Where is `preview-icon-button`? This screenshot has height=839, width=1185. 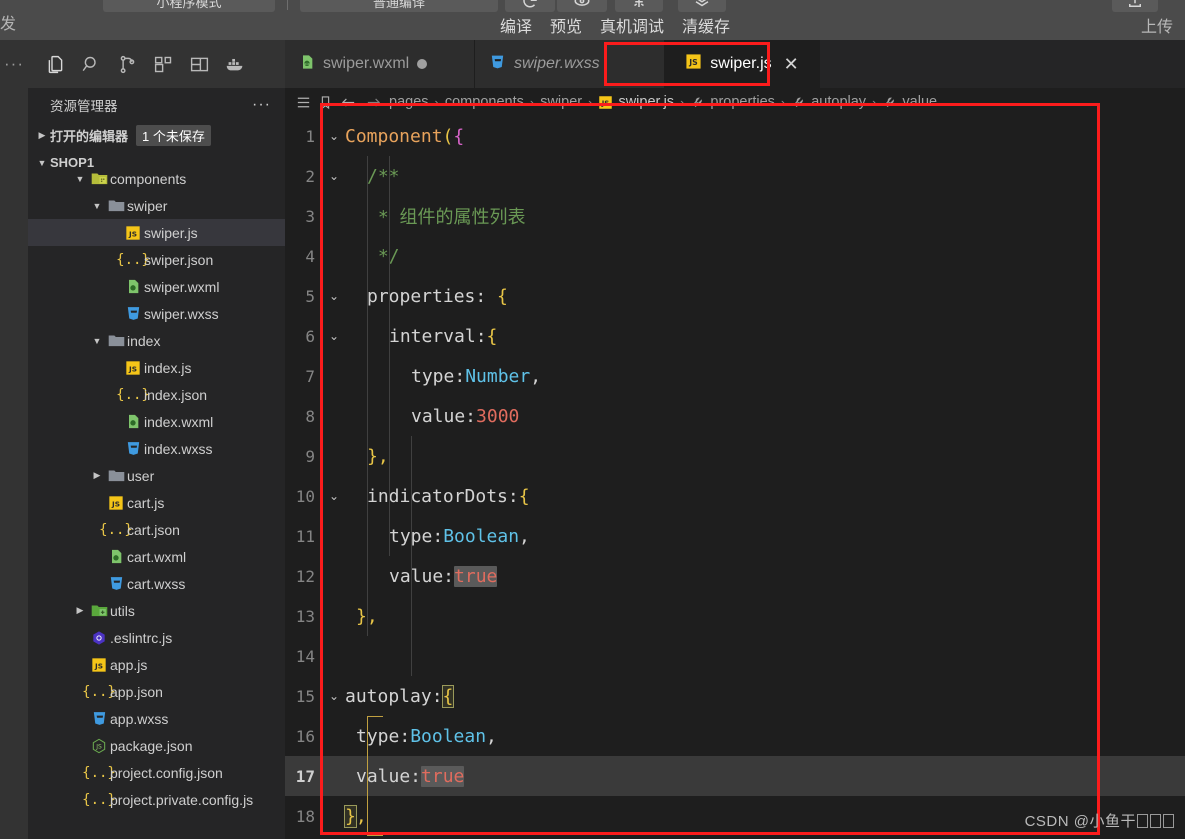
preview-icon-button is located at coordinates (582, 6).